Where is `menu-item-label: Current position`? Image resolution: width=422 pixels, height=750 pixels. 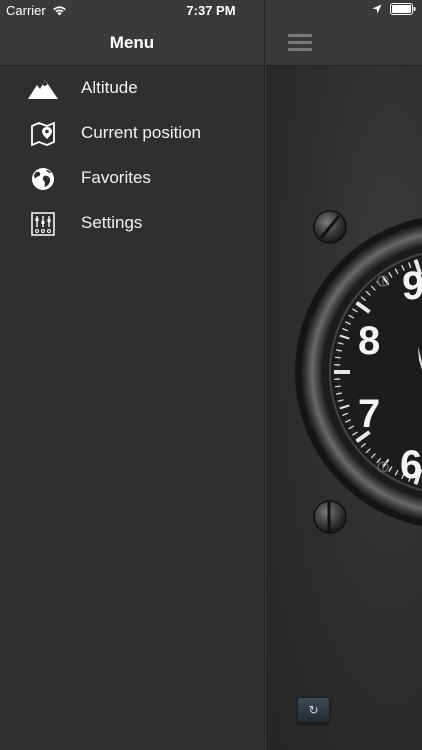
menu-item-label: Current position is located at coordinates (141, 132).